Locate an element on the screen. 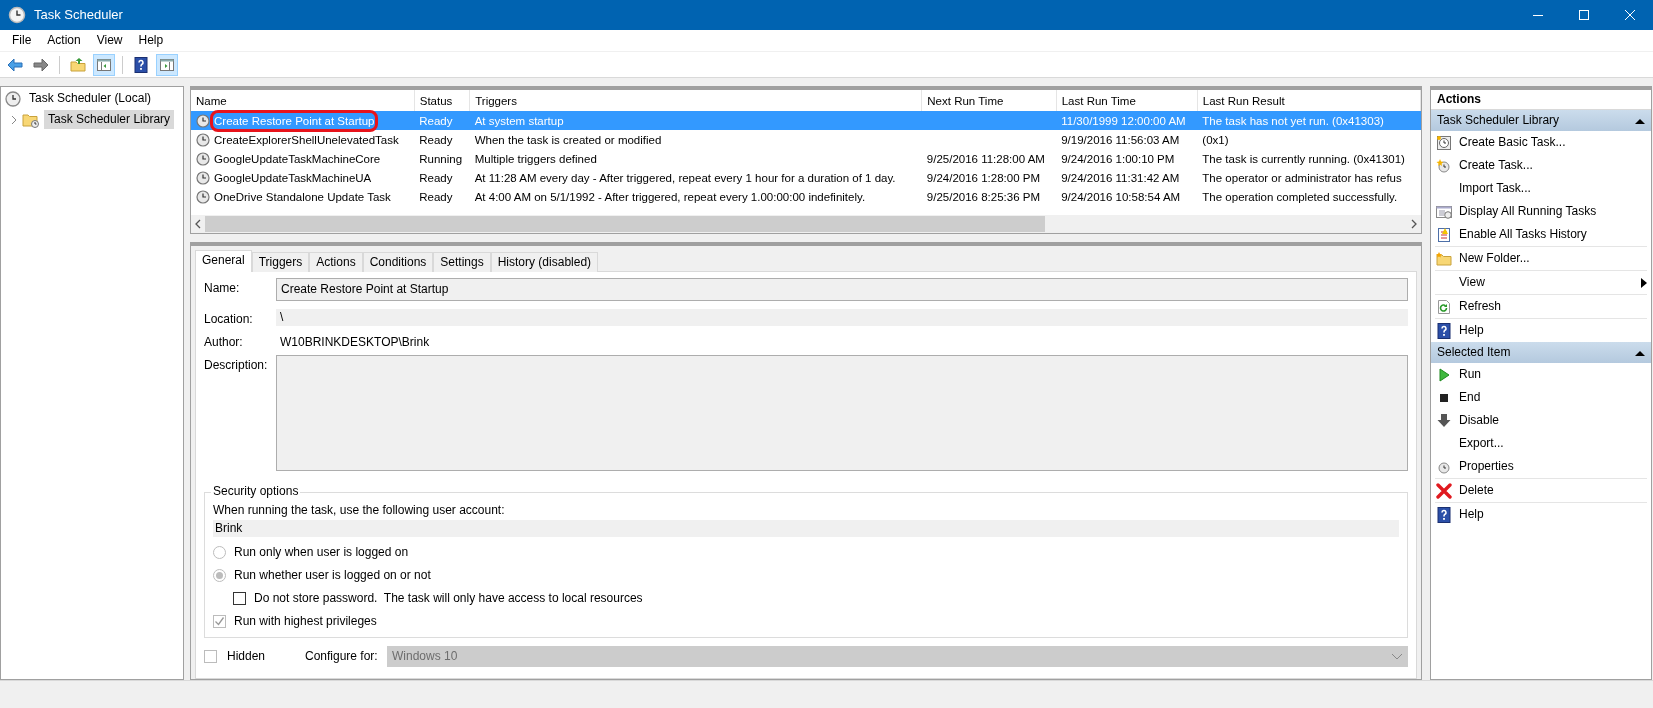  table-cell: 9/24/2016 10:58:54 AM is located at coordinates (1121, 196).